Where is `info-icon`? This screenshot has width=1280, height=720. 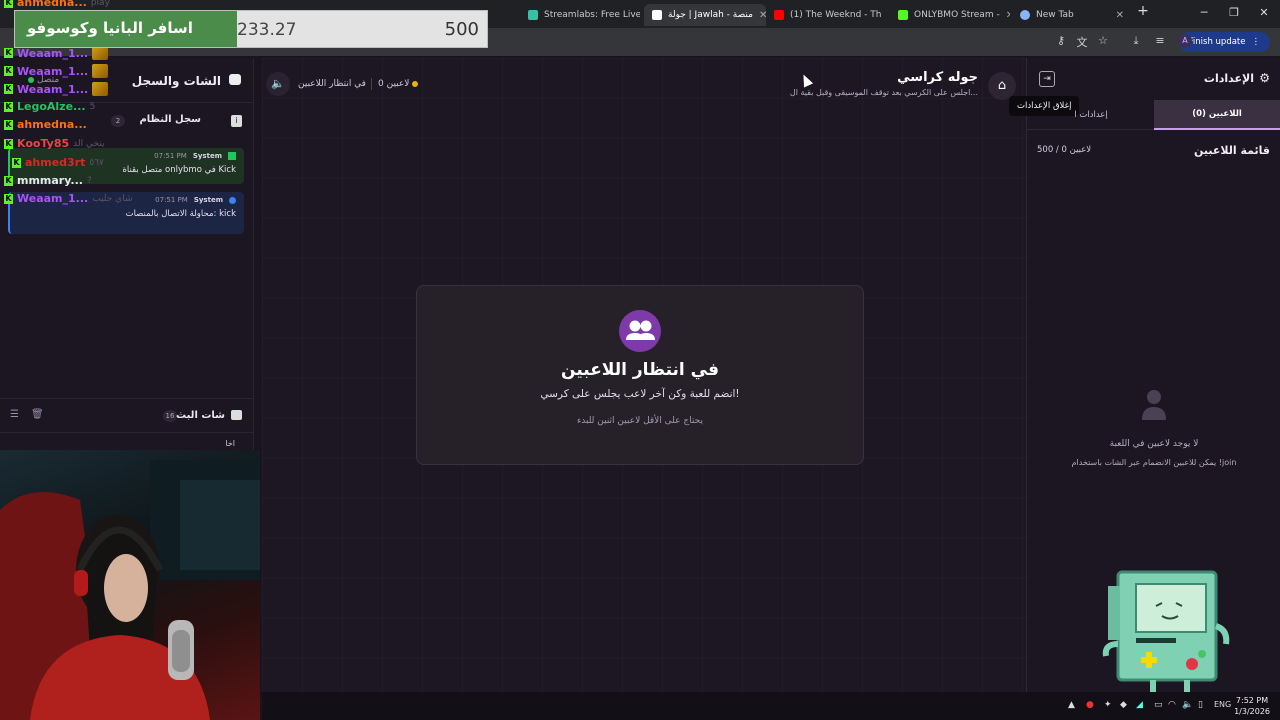
info-icon is located at coordinates (232, 200).